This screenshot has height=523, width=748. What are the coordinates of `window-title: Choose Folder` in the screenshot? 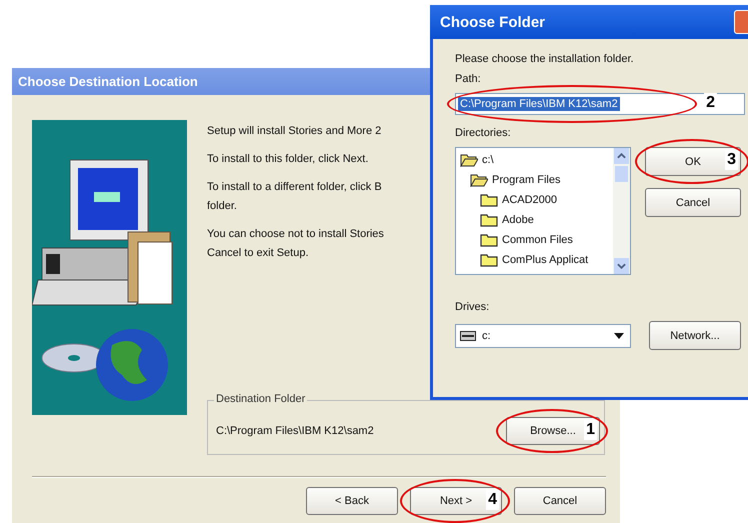 It's located at (493, 22).